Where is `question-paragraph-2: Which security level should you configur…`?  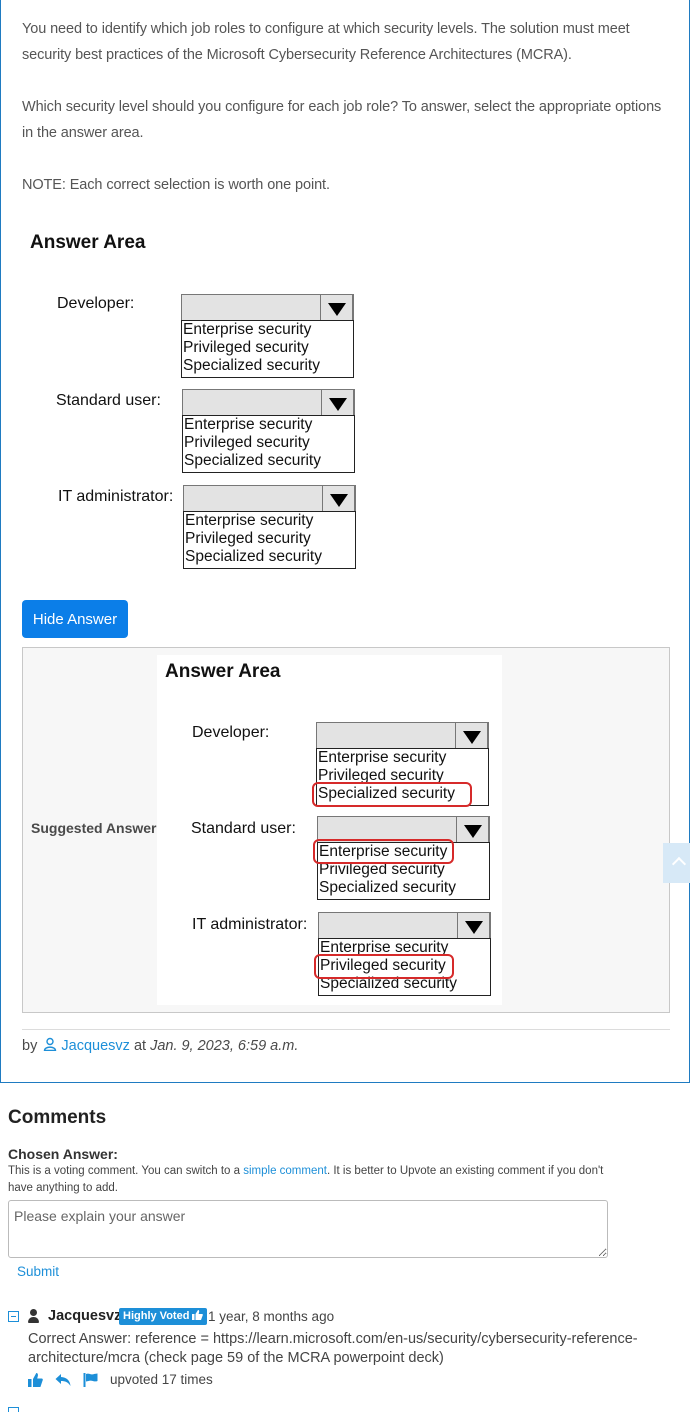
question-paragraph-2: Which security level should you configur… is located at coordinates (342, 120).